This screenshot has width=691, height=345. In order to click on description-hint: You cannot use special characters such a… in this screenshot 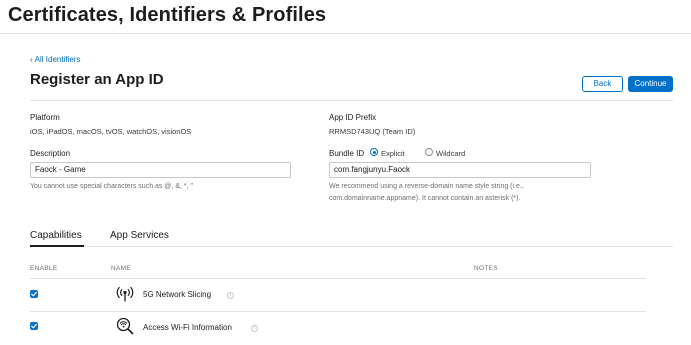, I will do `click(112, 186)`.